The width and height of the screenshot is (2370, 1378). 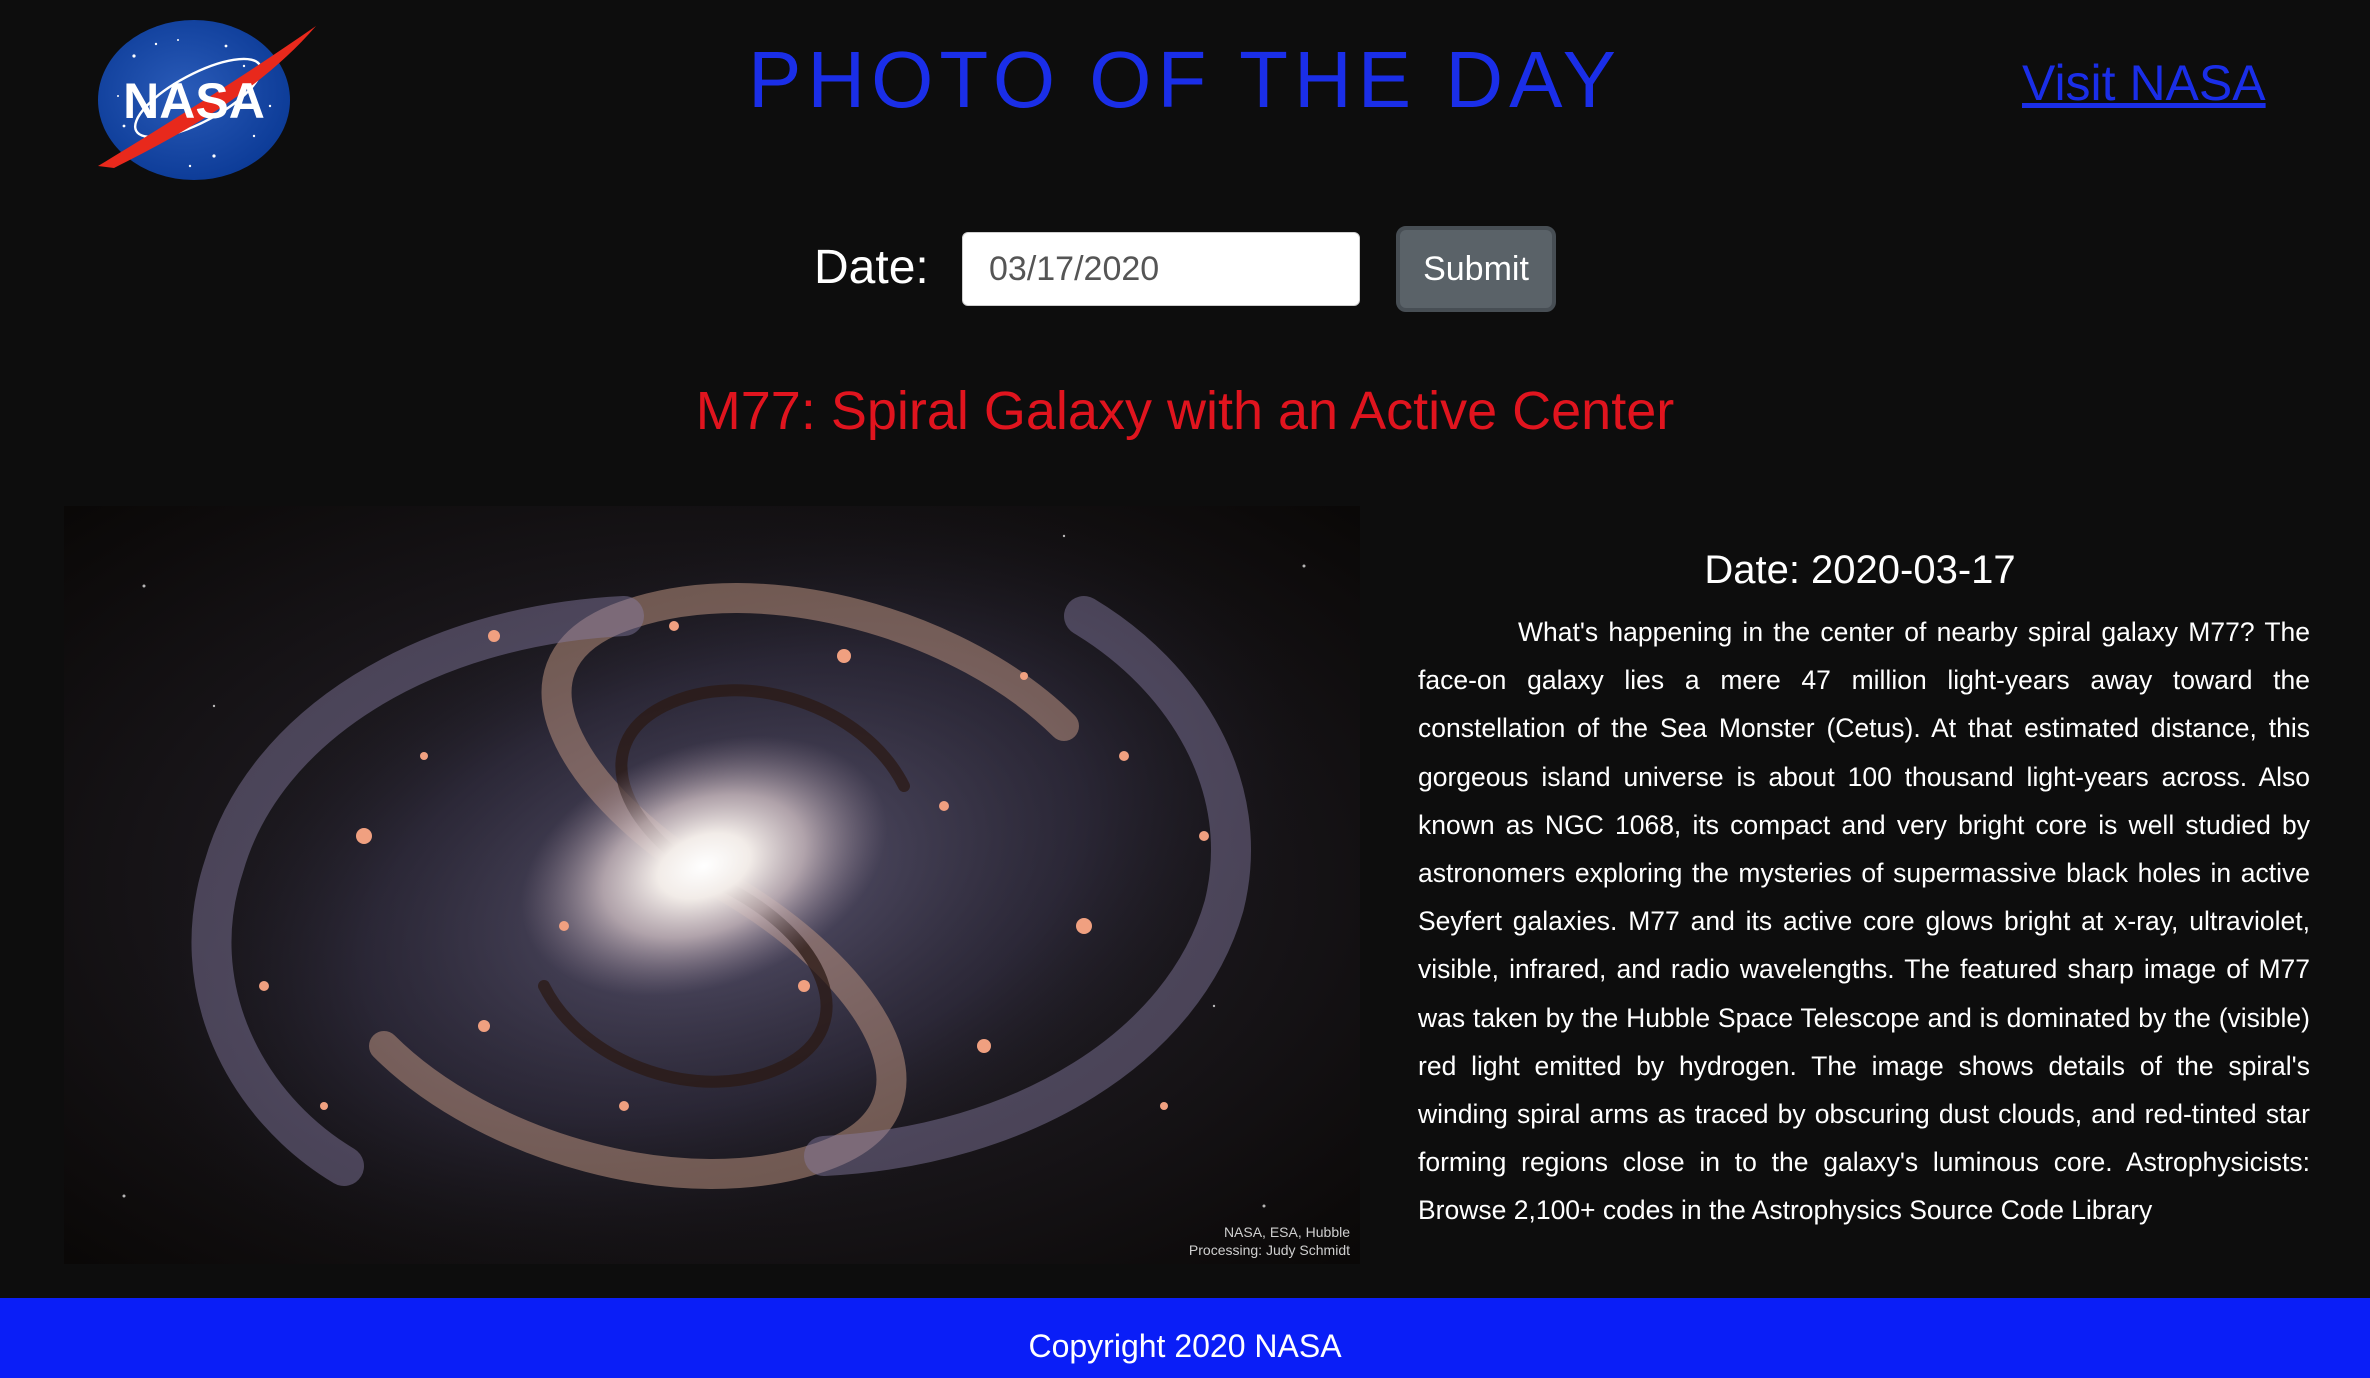 What do you see at coordinates (1860, 570) in the screenshot?
I see `photo-date: Date: 2020-03-17` at bounding box center [1860, 570].